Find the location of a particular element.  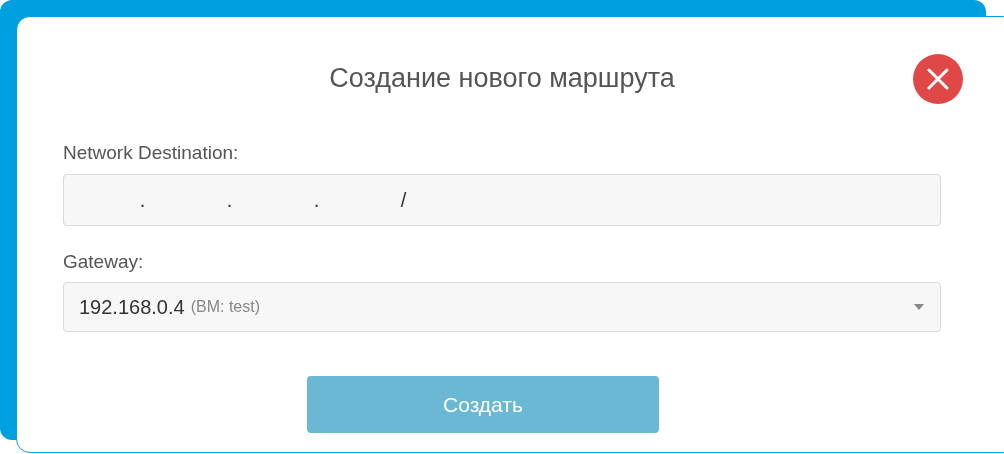

gateway-note: (BM: test) is located at coordinates (225, 307).